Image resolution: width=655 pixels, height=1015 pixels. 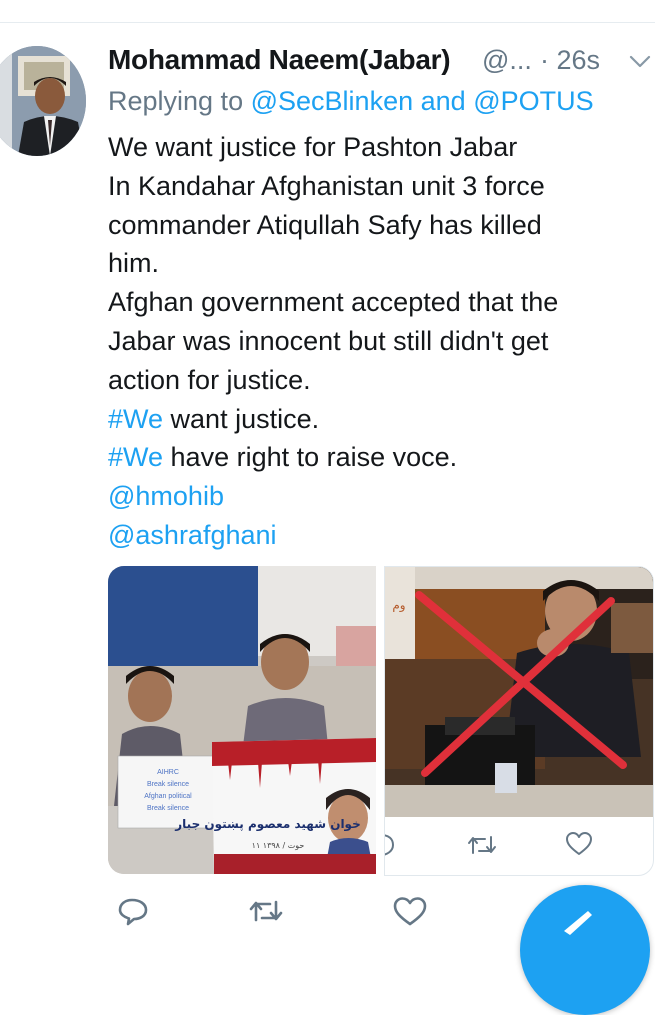 I want to click on replying-to: Replying to @SecBlinken and @POTUS, so click(x=351, y=101).